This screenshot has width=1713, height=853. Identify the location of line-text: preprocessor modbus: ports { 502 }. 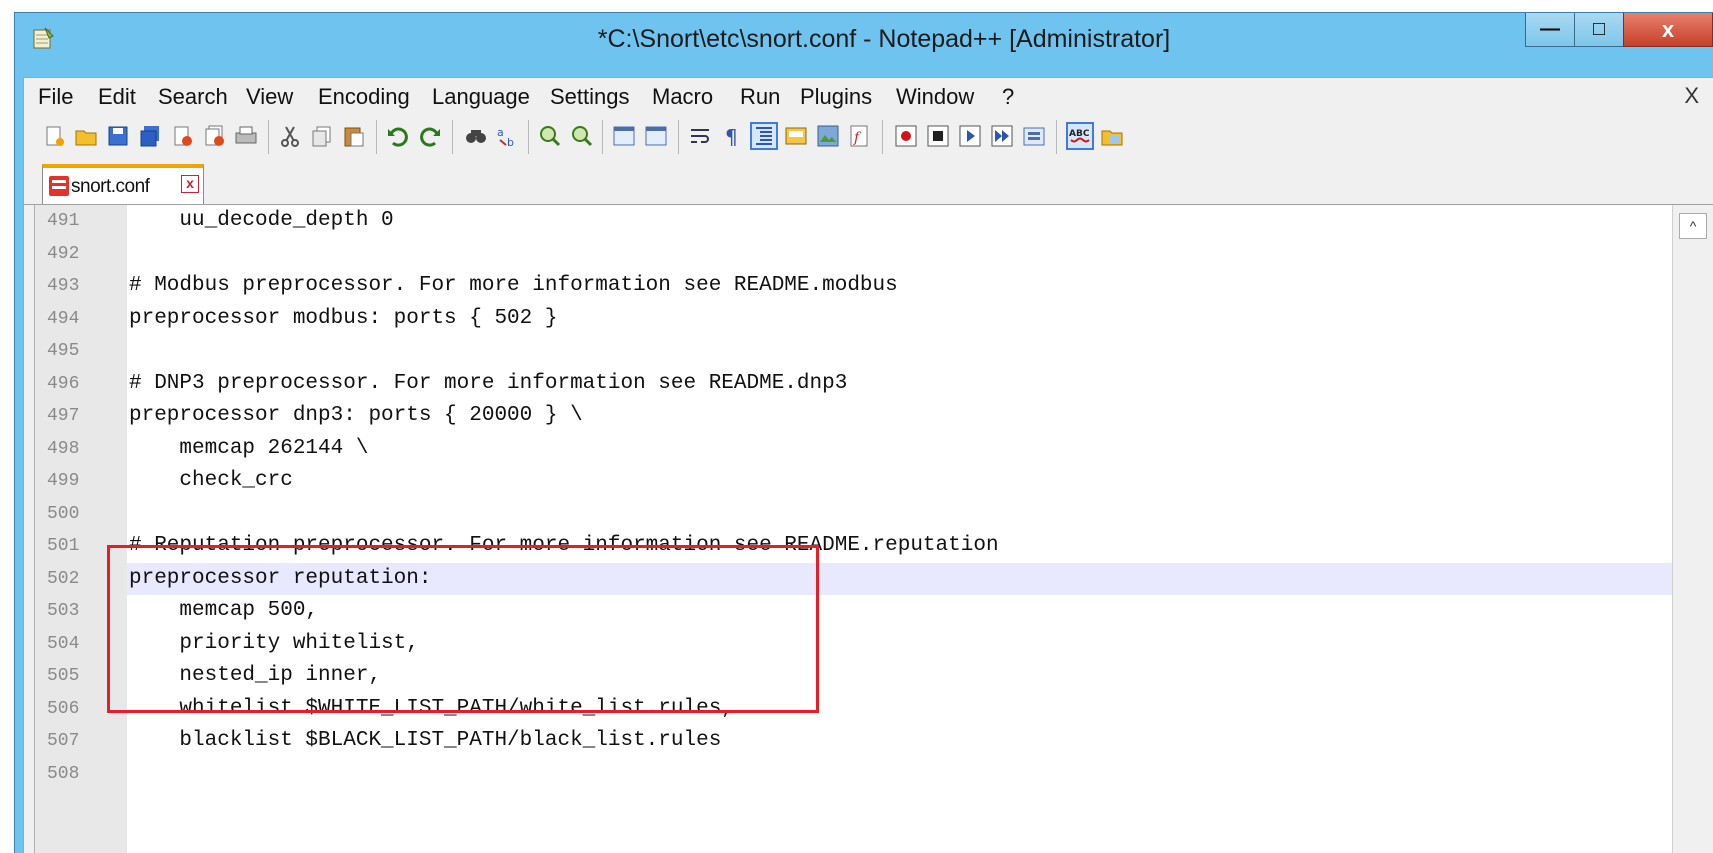
(343, 318).